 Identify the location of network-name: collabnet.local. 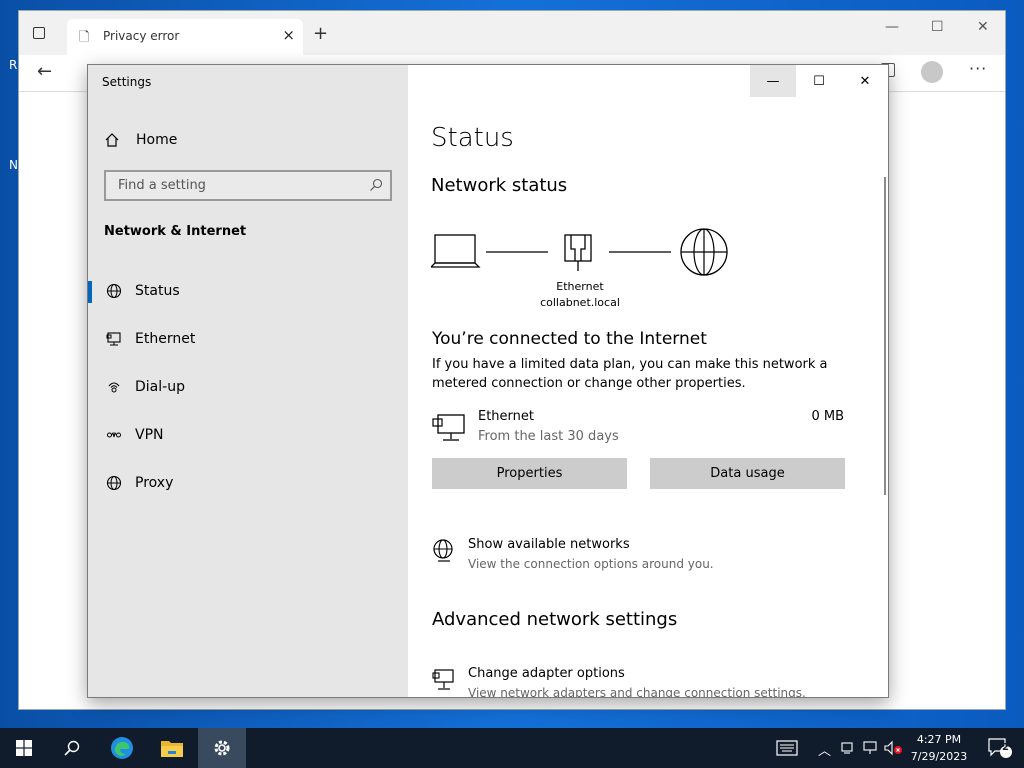
(580, 302).